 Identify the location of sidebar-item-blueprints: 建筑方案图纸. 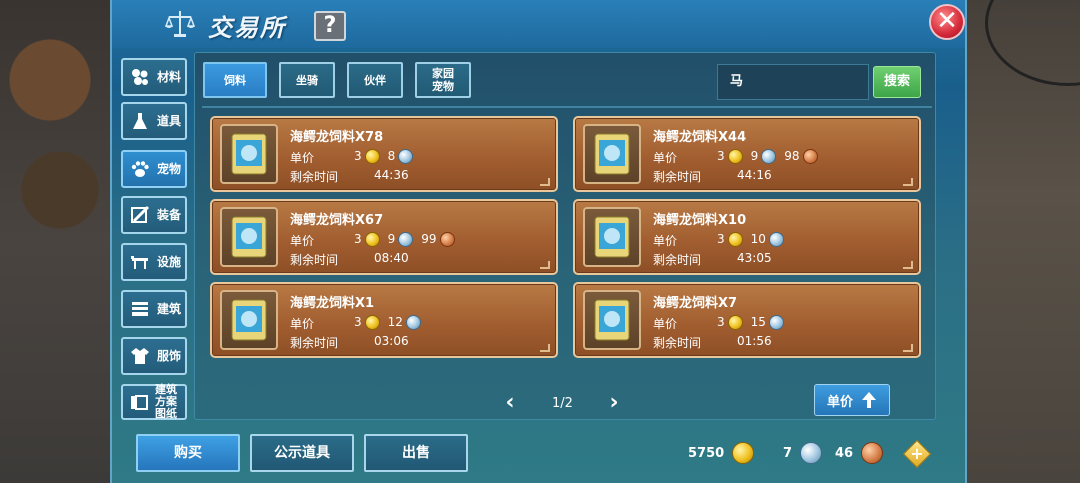
(154, 402).